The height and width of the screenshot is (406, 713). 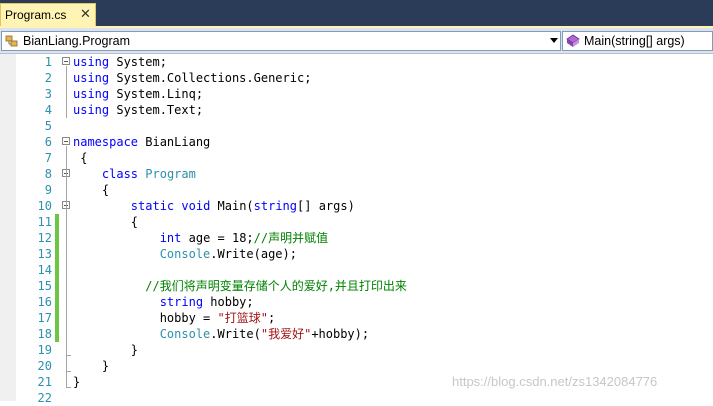 I want to click on code-line: 1 using System;, so click(x=356, y=62).